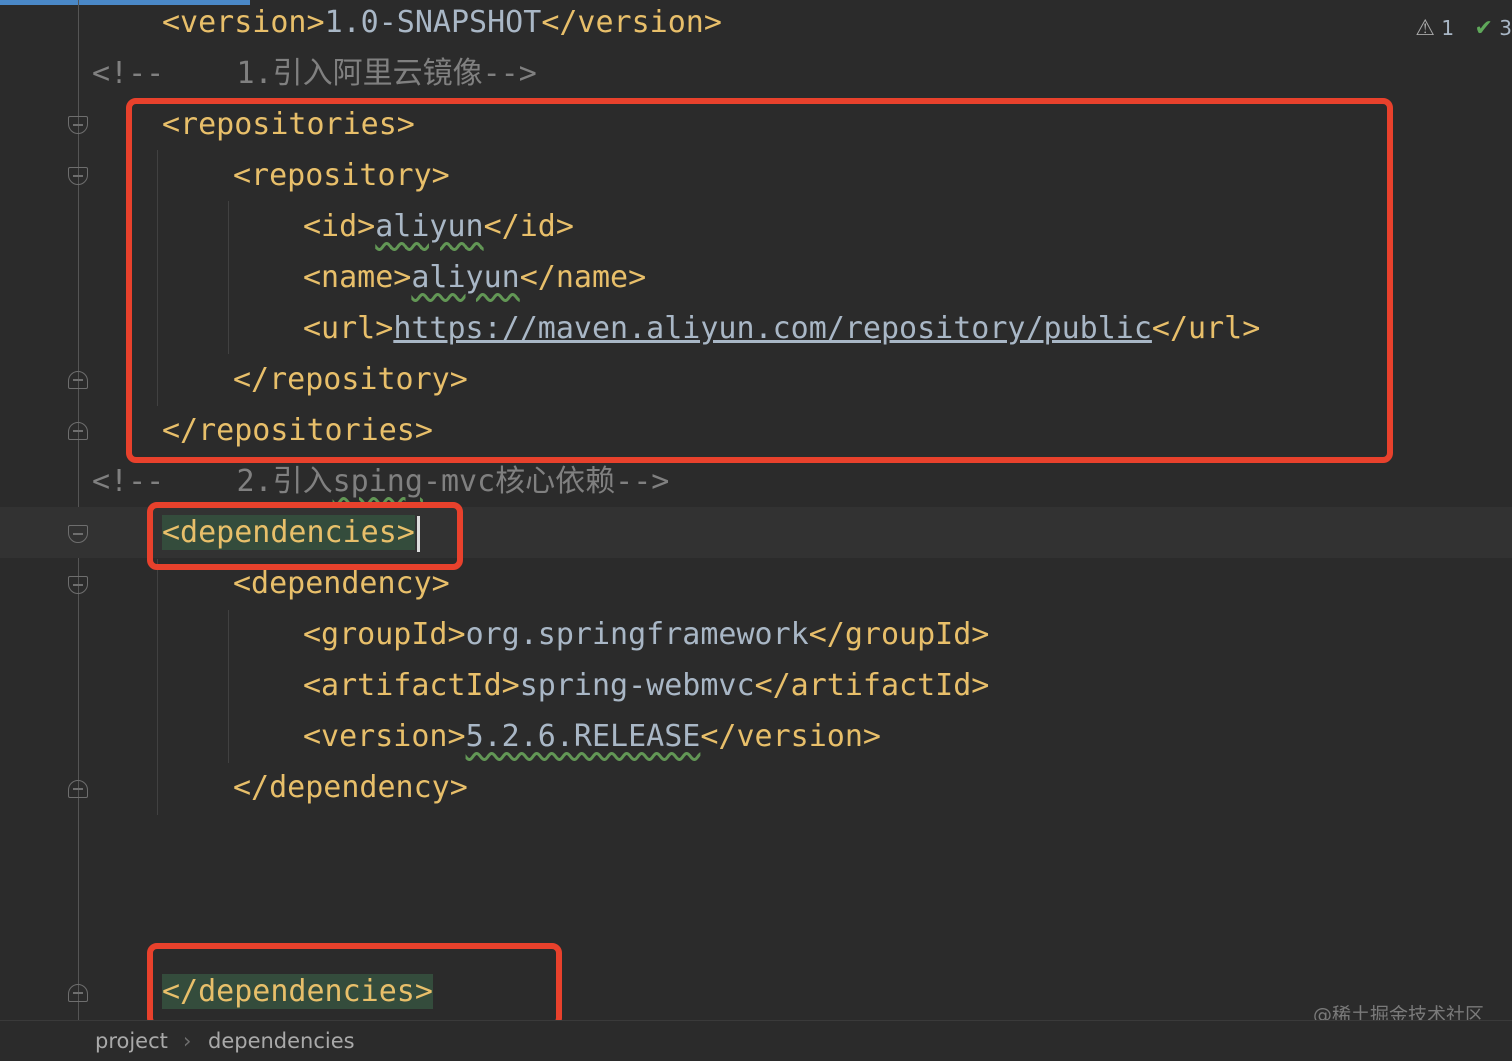 This screenshot has width=1512, height=1061. Describe the element at coordinates (377, 481) in the screenshot. I see `xml-comment: sping` at that location.